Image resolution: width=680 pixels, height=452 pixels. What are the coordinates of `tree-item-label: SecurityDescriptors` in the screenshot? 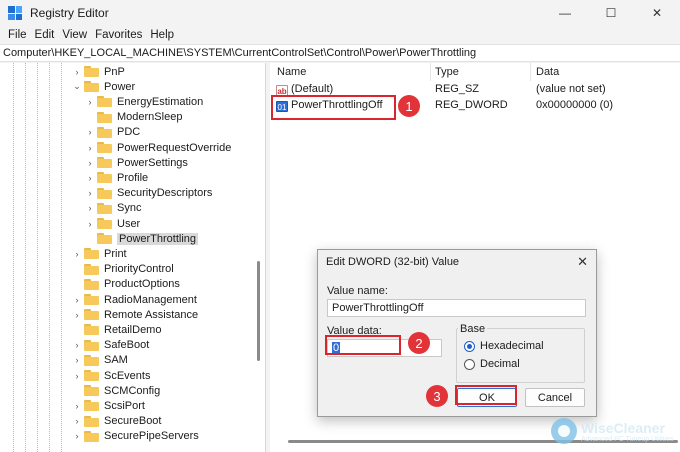 It's located at (165, 193).